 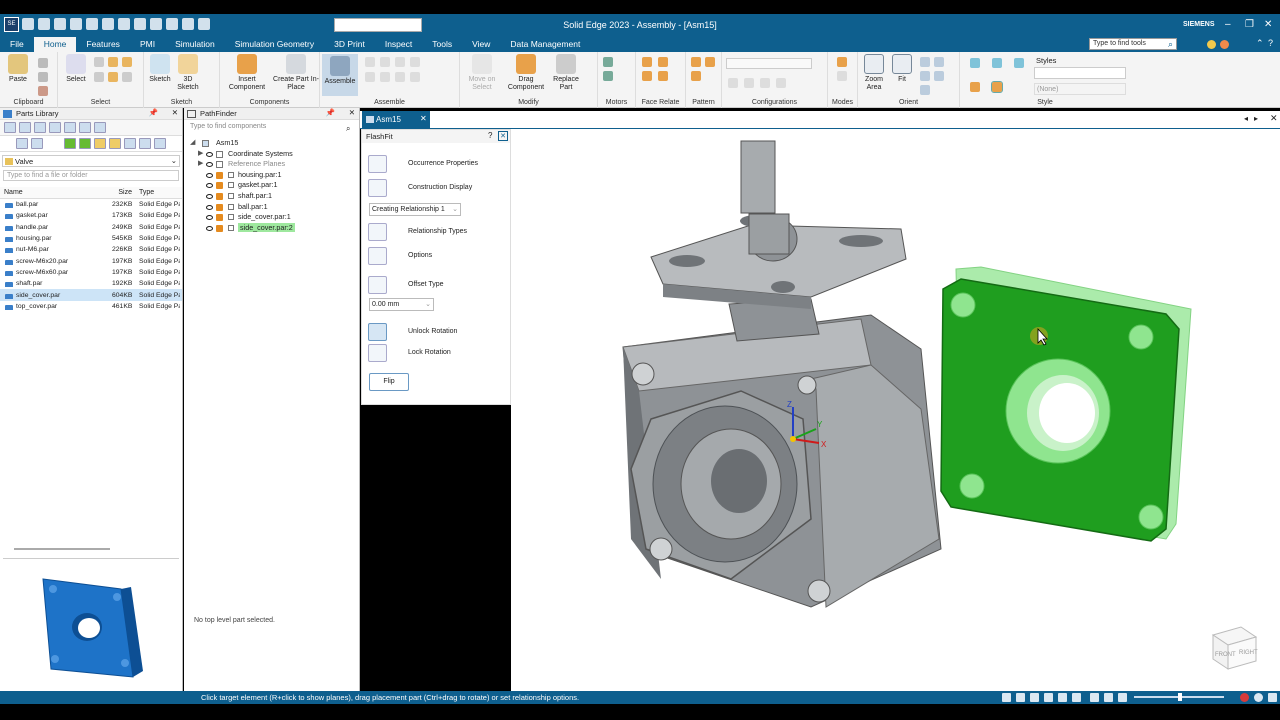 I want to click on collapse-icon: ◢, so click(x=192, y=142).